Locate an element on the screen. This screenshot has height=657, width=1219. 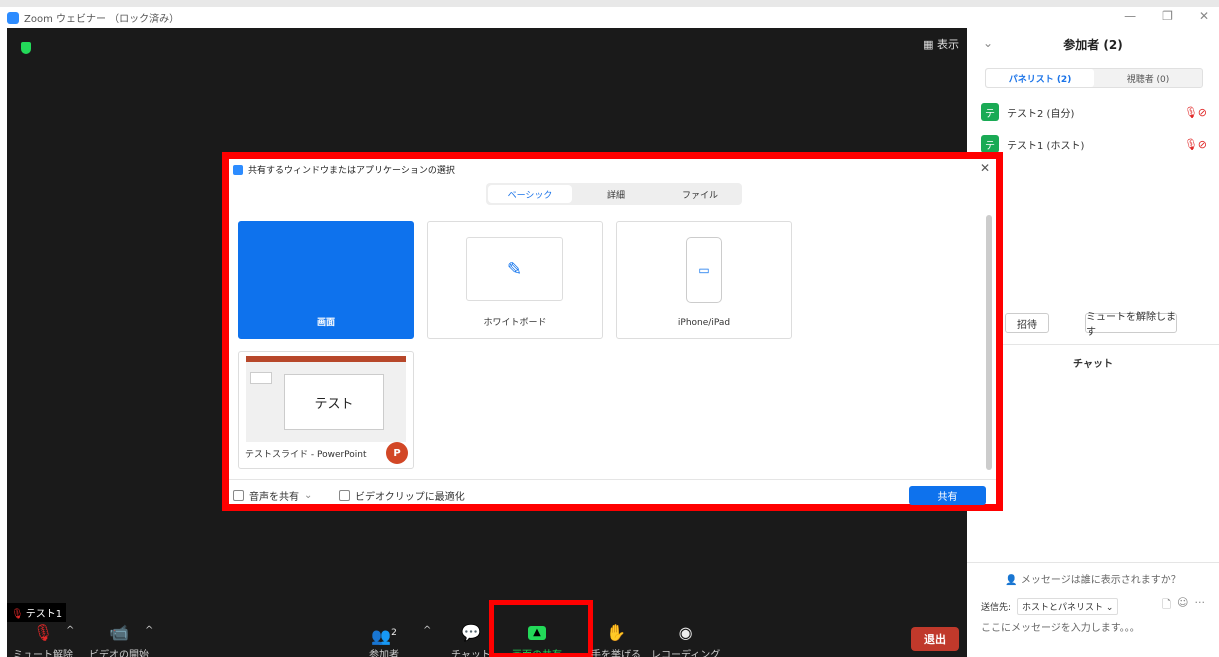
airplay-icon: ▭ is located at coordinates (704, 270).